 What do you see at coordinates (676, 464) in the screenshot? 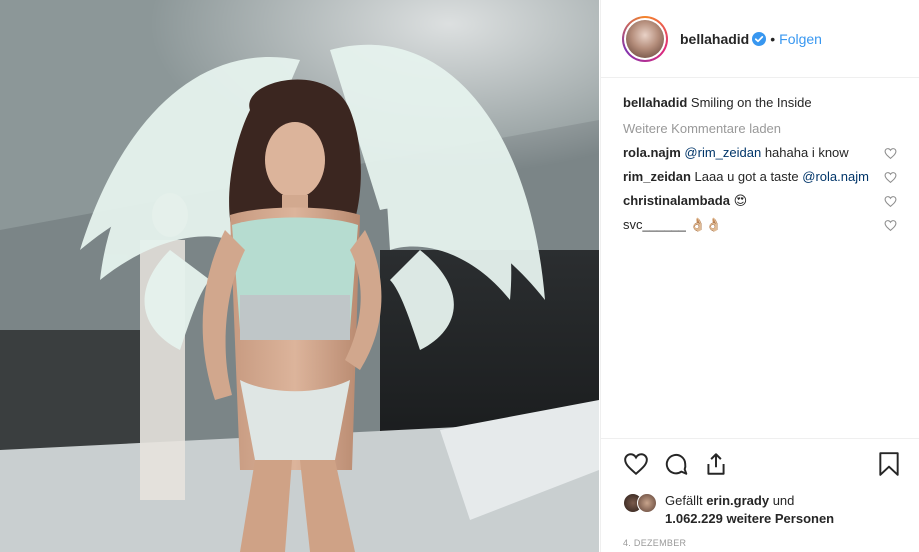
I see `comment-icon` at bounding box center [676, 464].